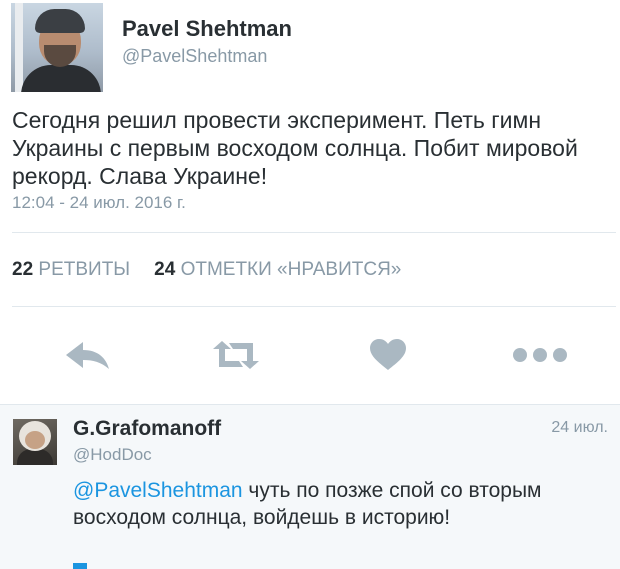 The width and height of the screenshot is (620, 569). I want to click on reply-date: 24 июл., so click(579, 428).